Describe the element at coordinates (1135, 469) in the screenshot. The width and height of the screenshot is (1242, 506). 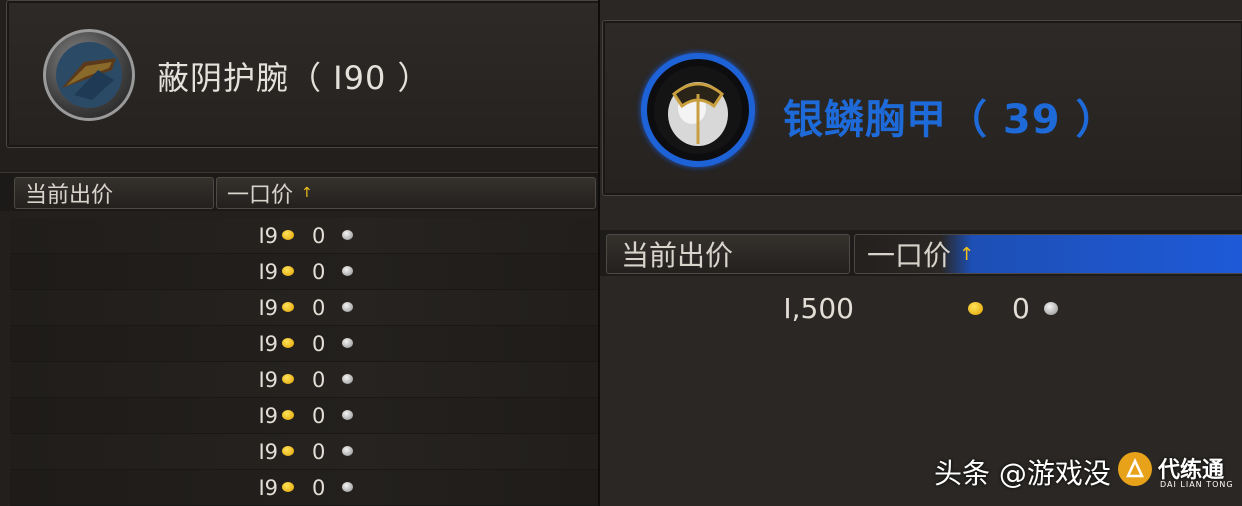
I see `brand-logo-icon` at that location.